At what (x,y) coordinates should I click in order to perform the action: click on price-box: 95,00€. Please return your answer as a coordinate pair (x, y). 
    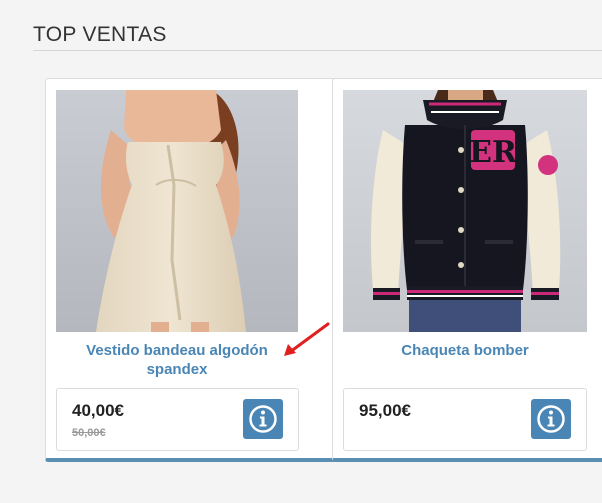
    Looking at the image, I should click on (465, 419).